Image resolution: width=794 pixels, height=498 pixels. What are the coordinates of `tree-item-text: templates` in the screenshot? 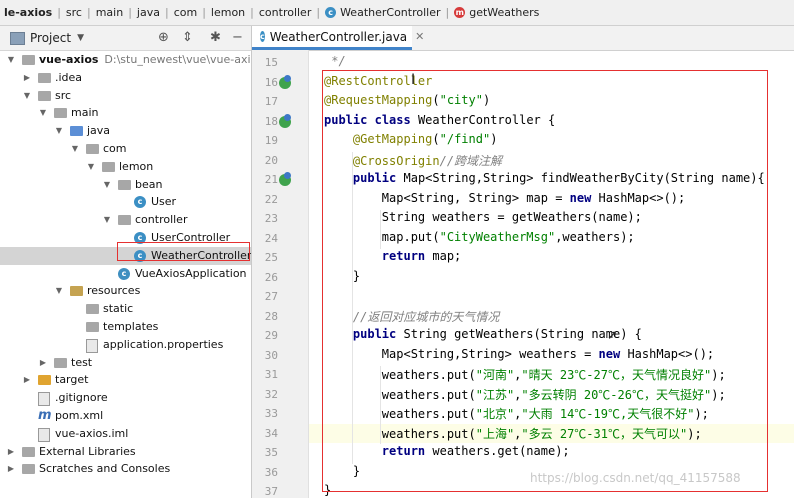 It's located at (130, 327).